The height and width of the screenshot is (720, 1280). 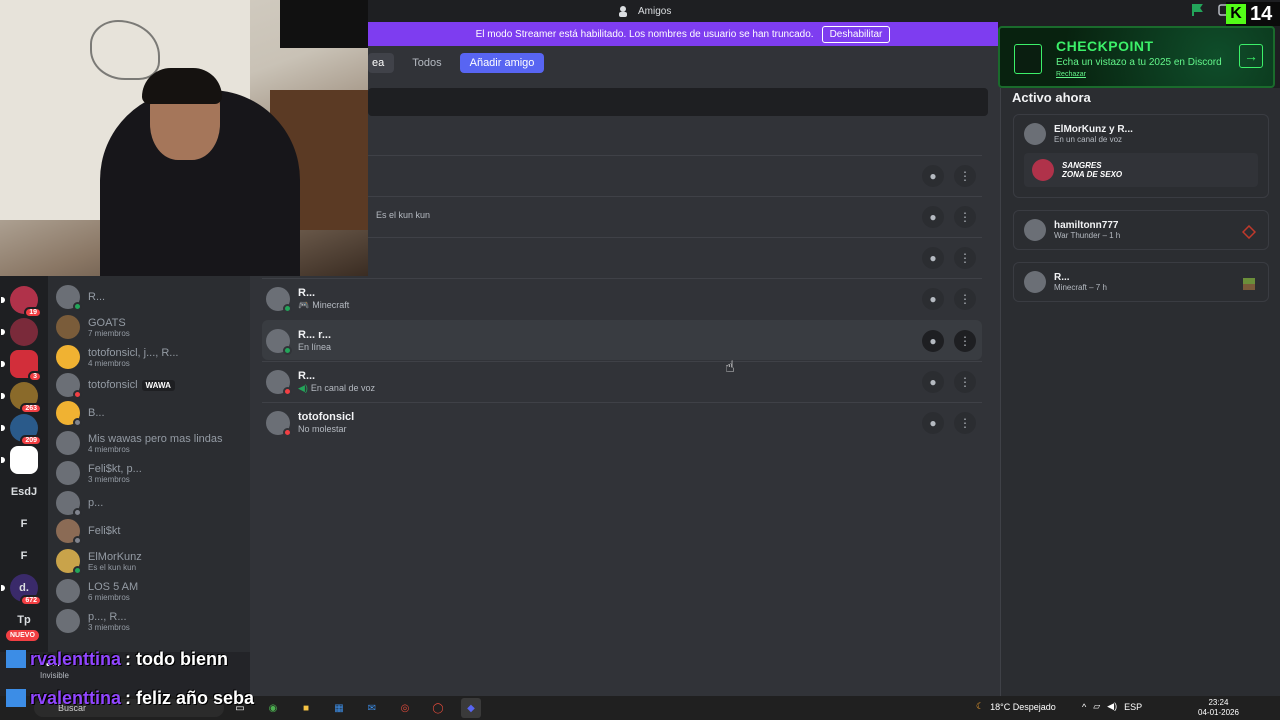 What do you see at coordinates (151, 591) in the screenshot?
I see `dm-item: LOS 5 AM 6 miembros` at bounding box center [151, 591].